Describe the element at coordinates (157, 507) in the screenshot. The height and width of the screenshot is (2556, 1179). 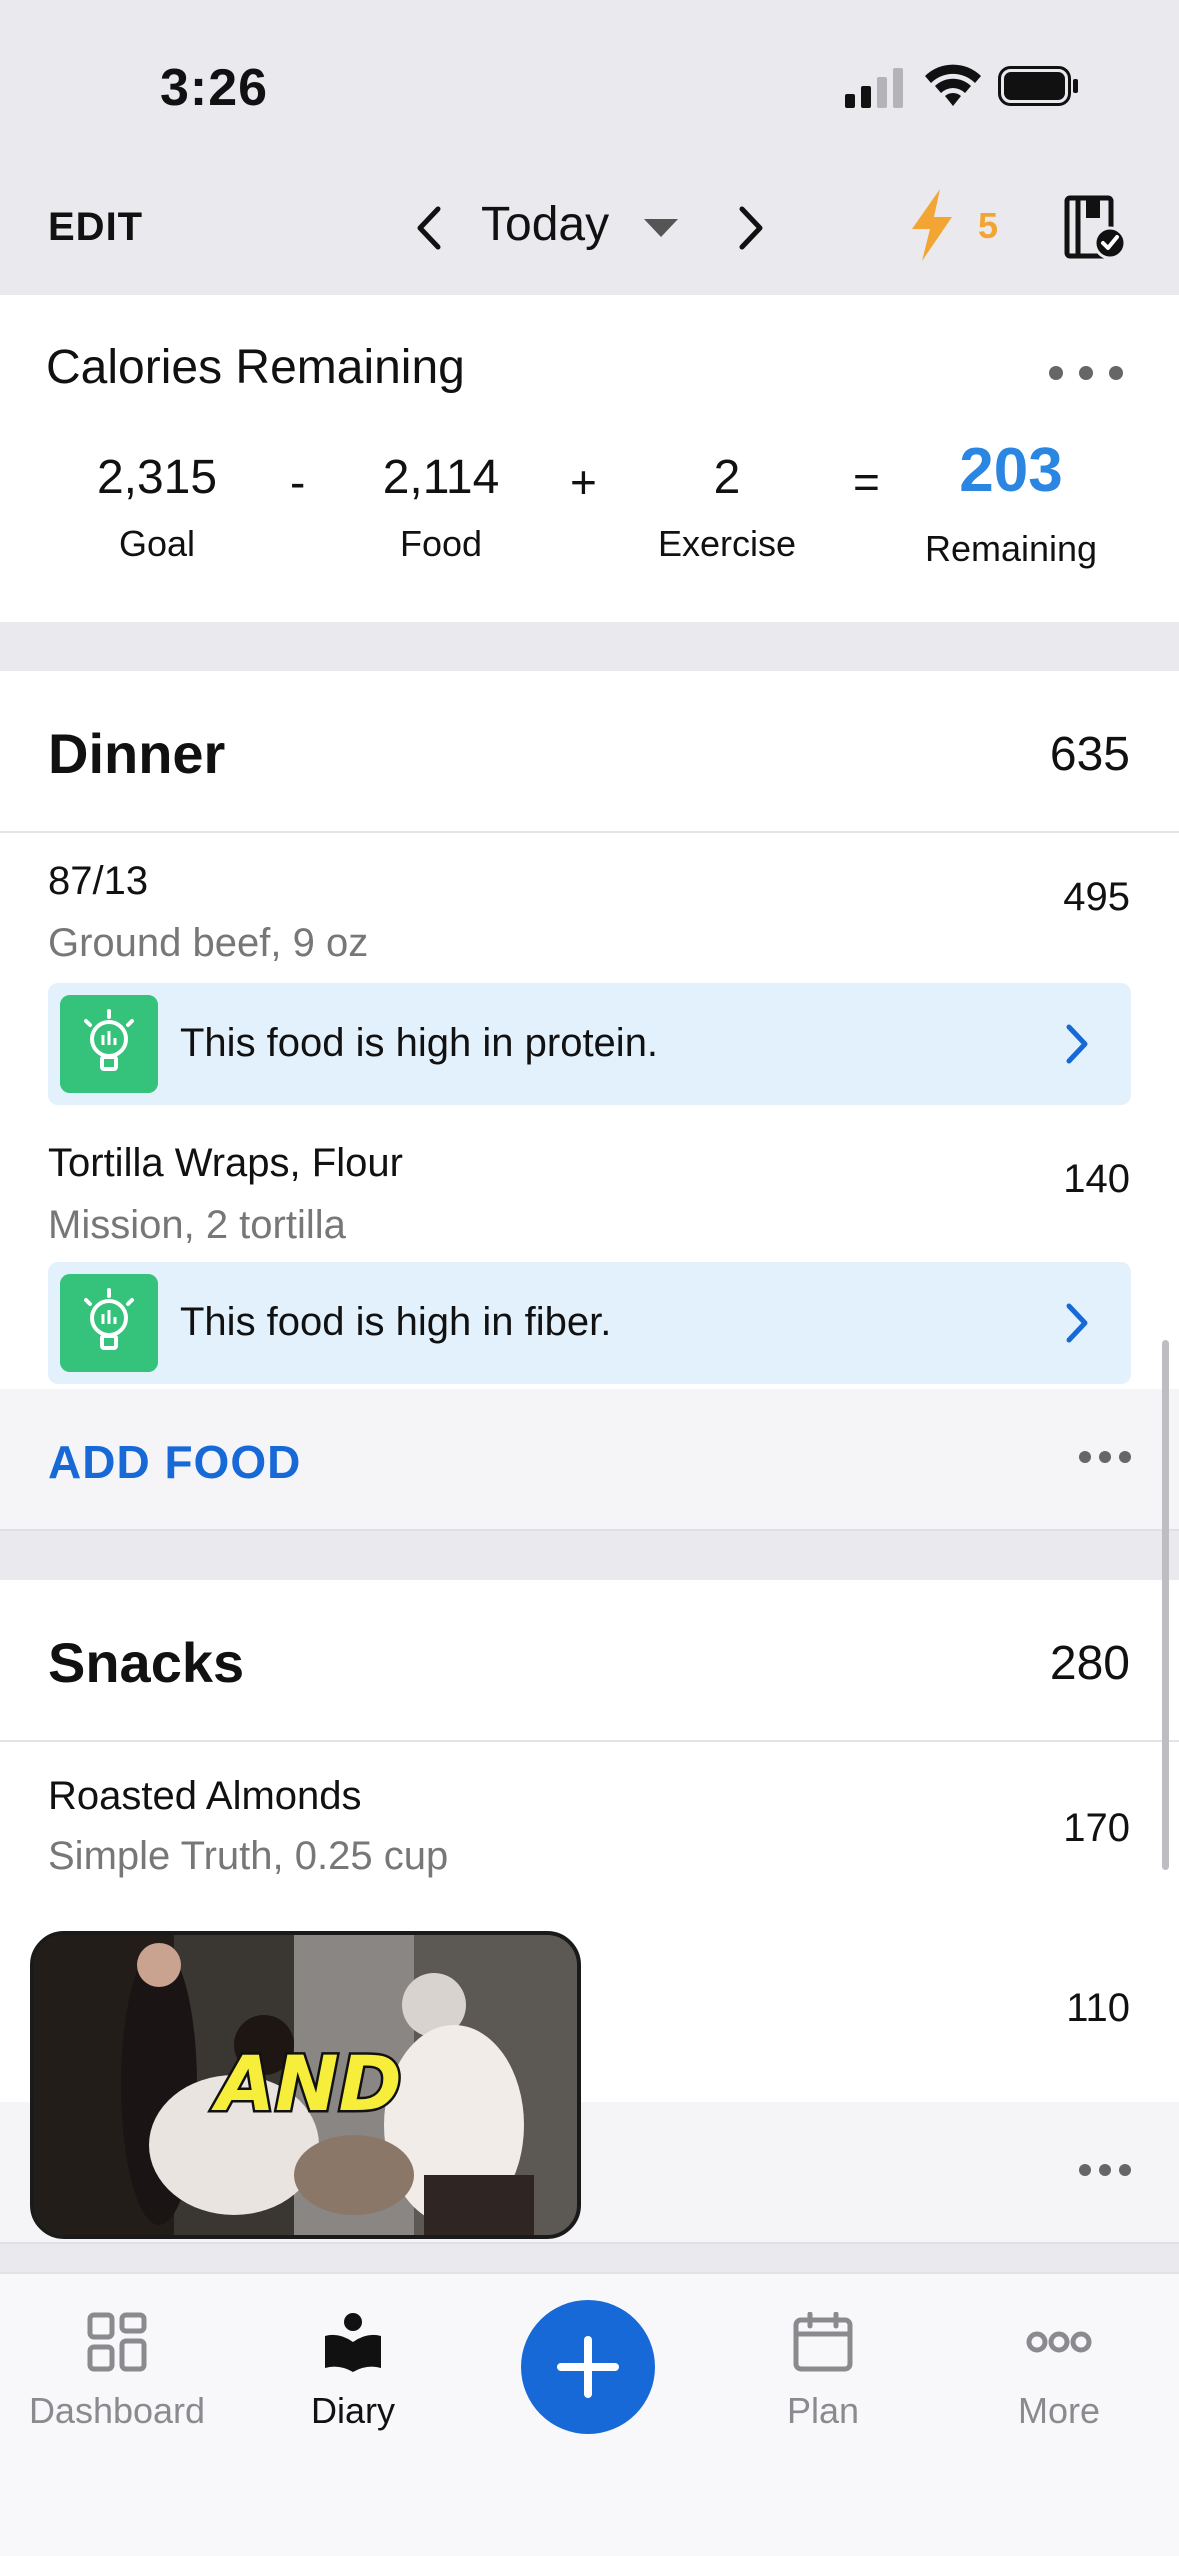
I see `goal-column: 2,315 Goal` at that location.